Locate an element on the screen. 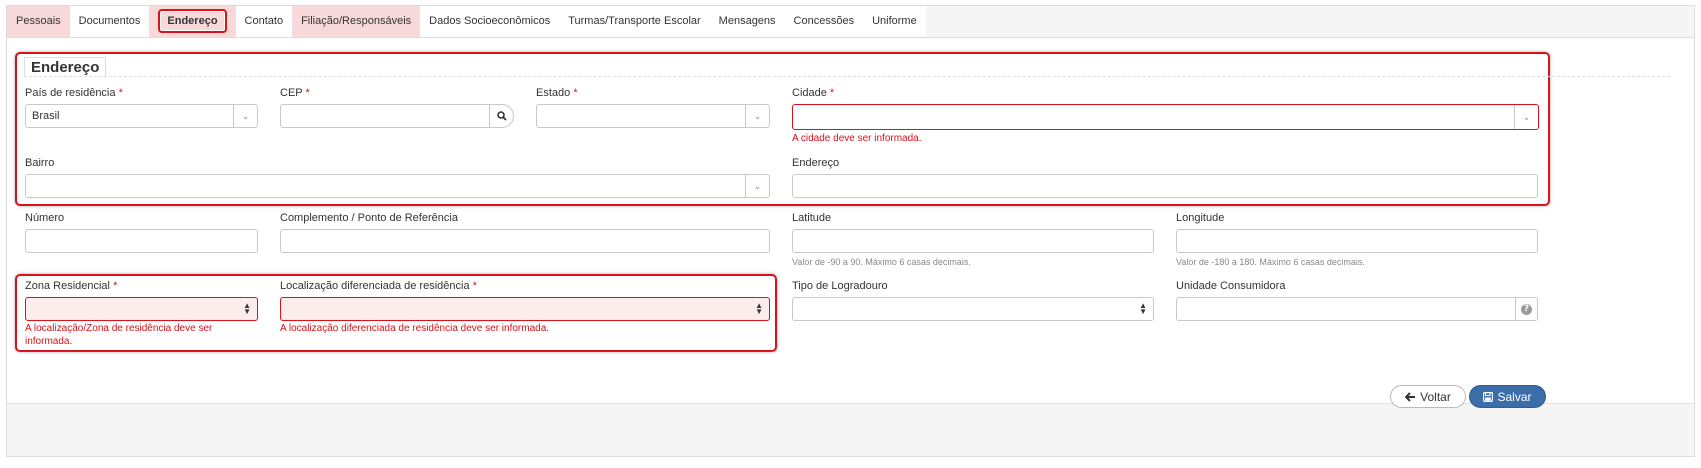  back-button-label: Voltar is located at coordinates (1435, 396).